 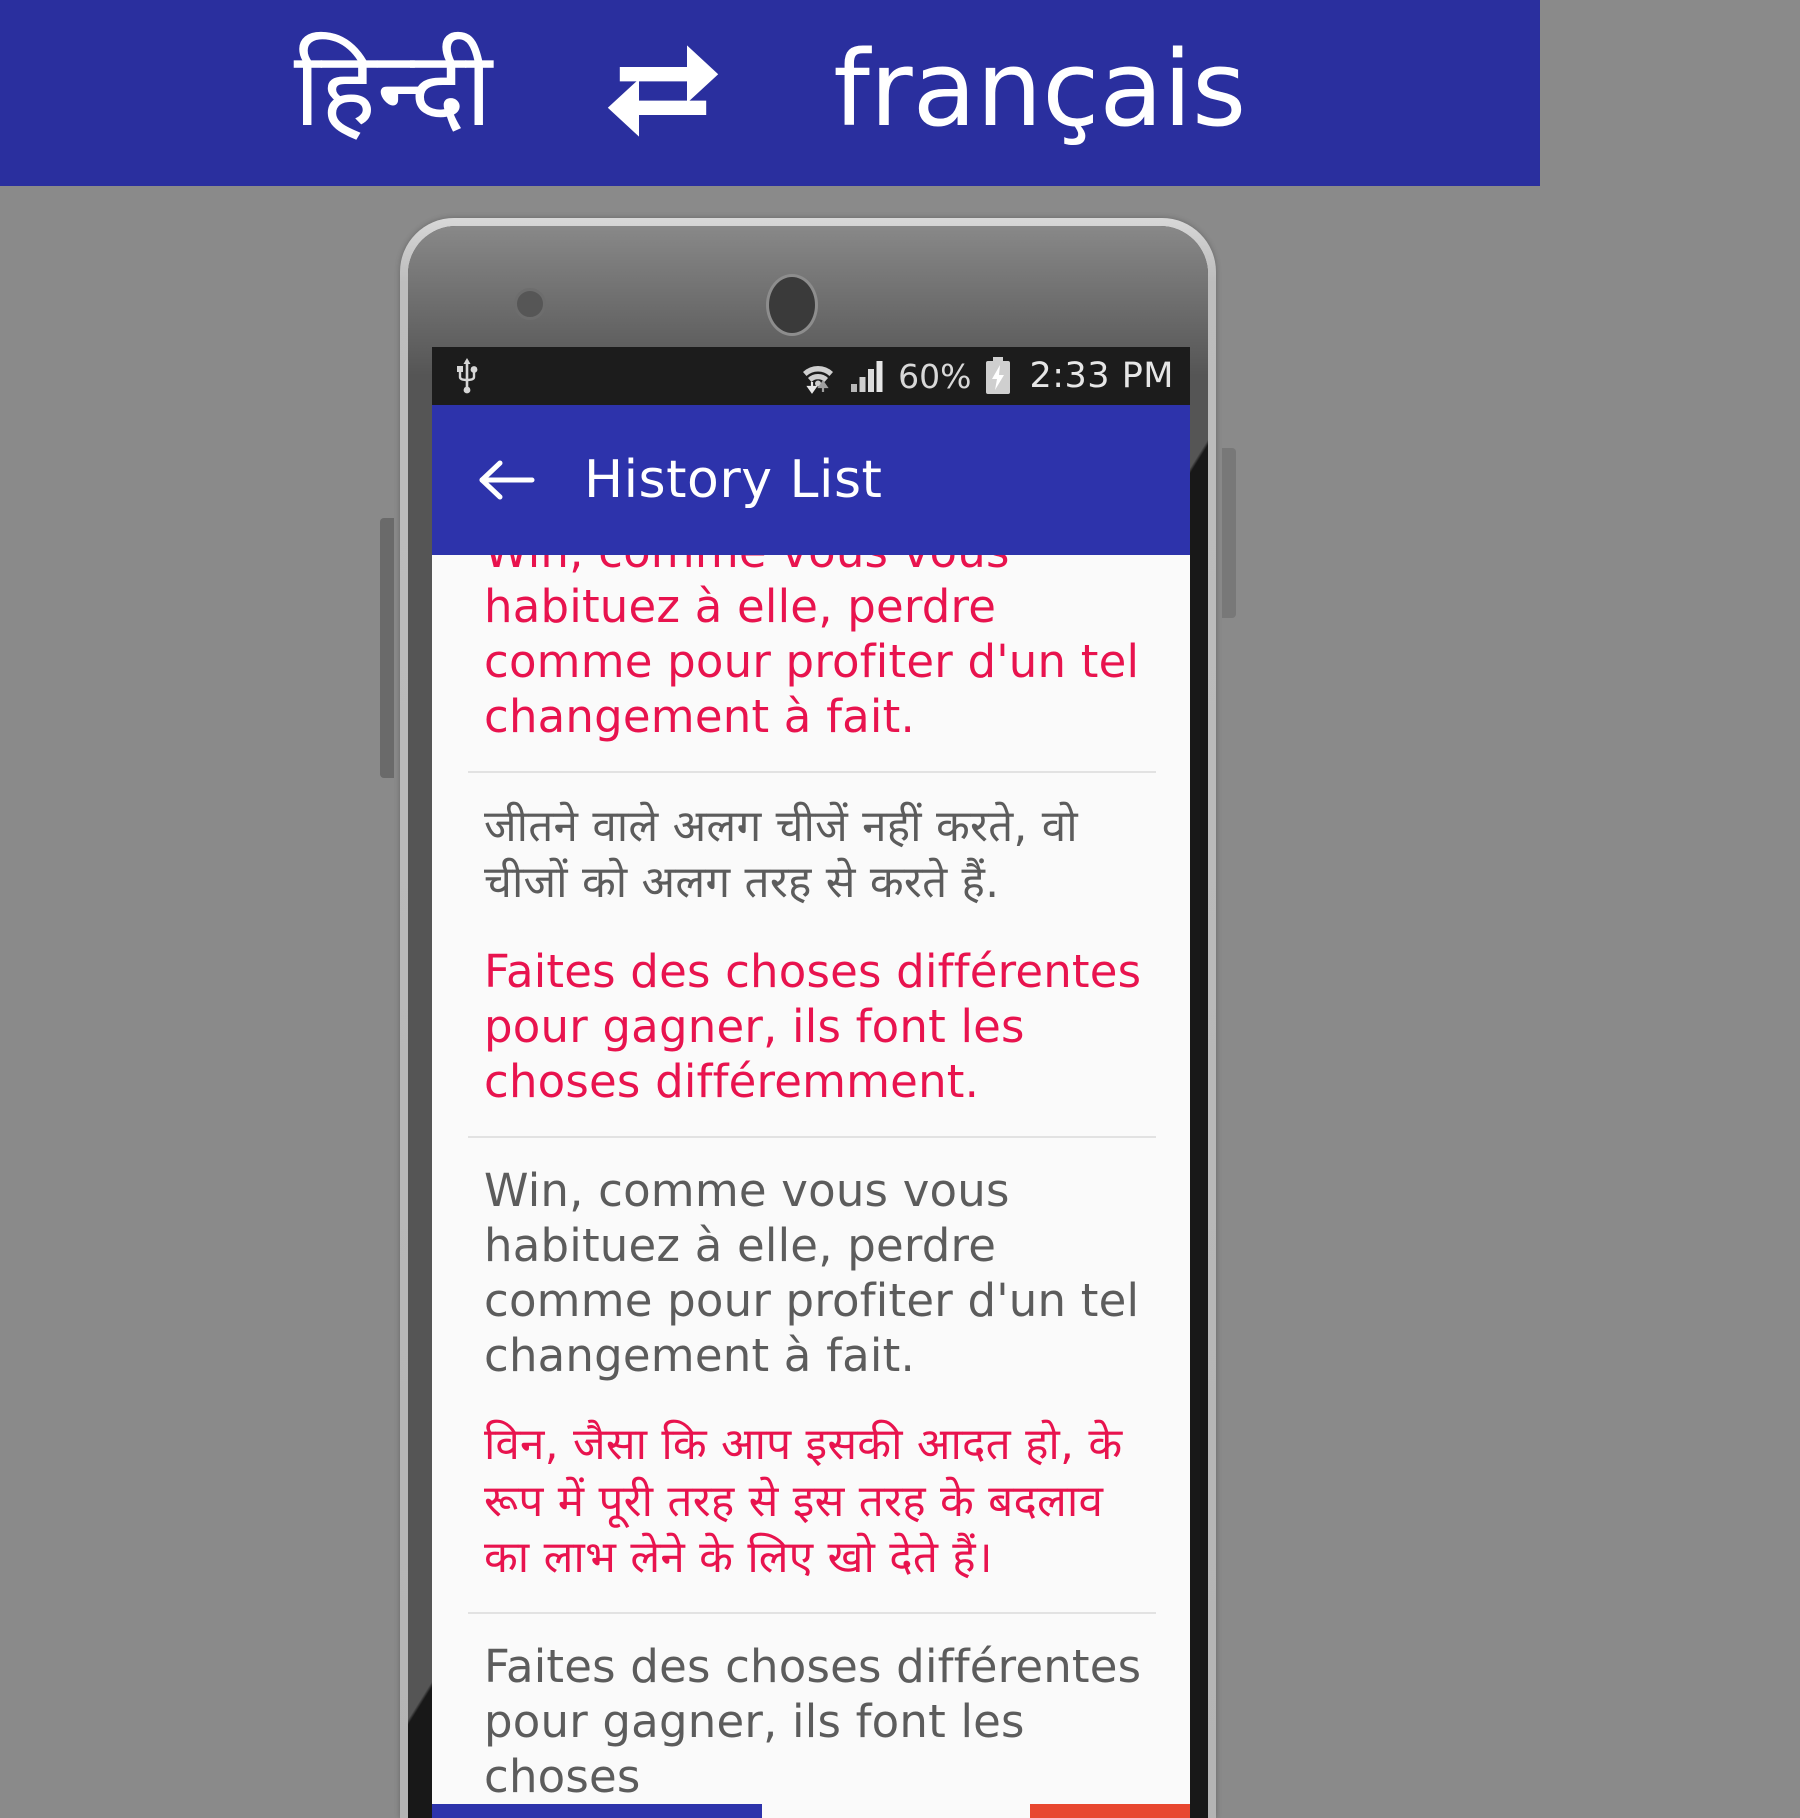 I want to click on bottom-accent-bar, so click(x=811, y=1811).